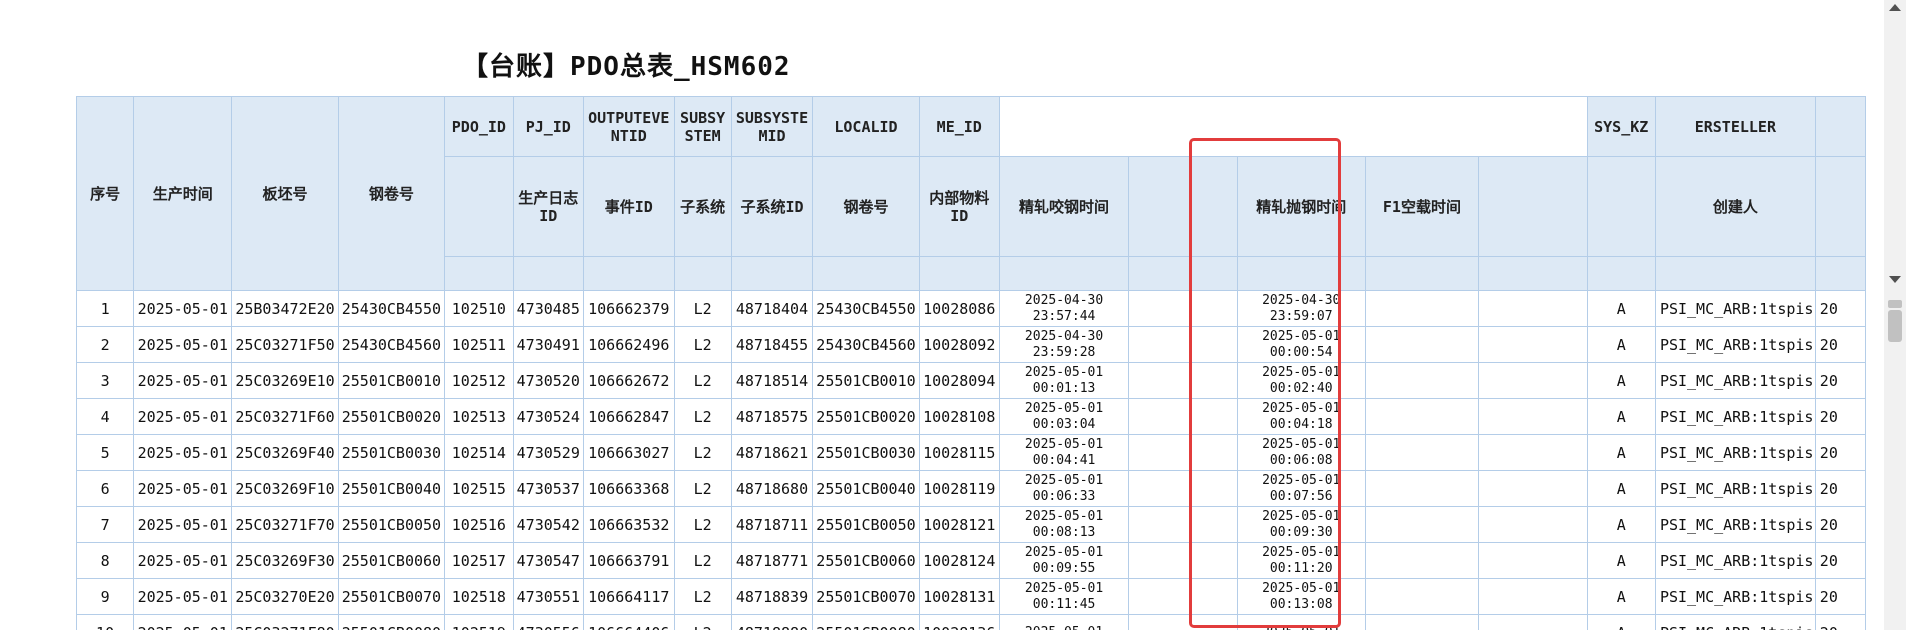 The width and height of the screenshot is (1906, 630). Describe the element at coordinates (479, 380) in the screenshot. I see `row-pdo-id: 102512` at that location.